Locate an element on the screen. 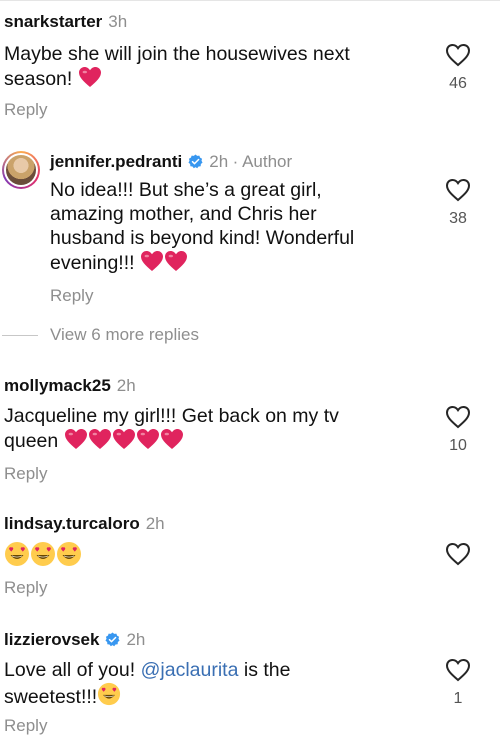  comment-header: lizzierovsek 2h is located at coordinates (74, 641).